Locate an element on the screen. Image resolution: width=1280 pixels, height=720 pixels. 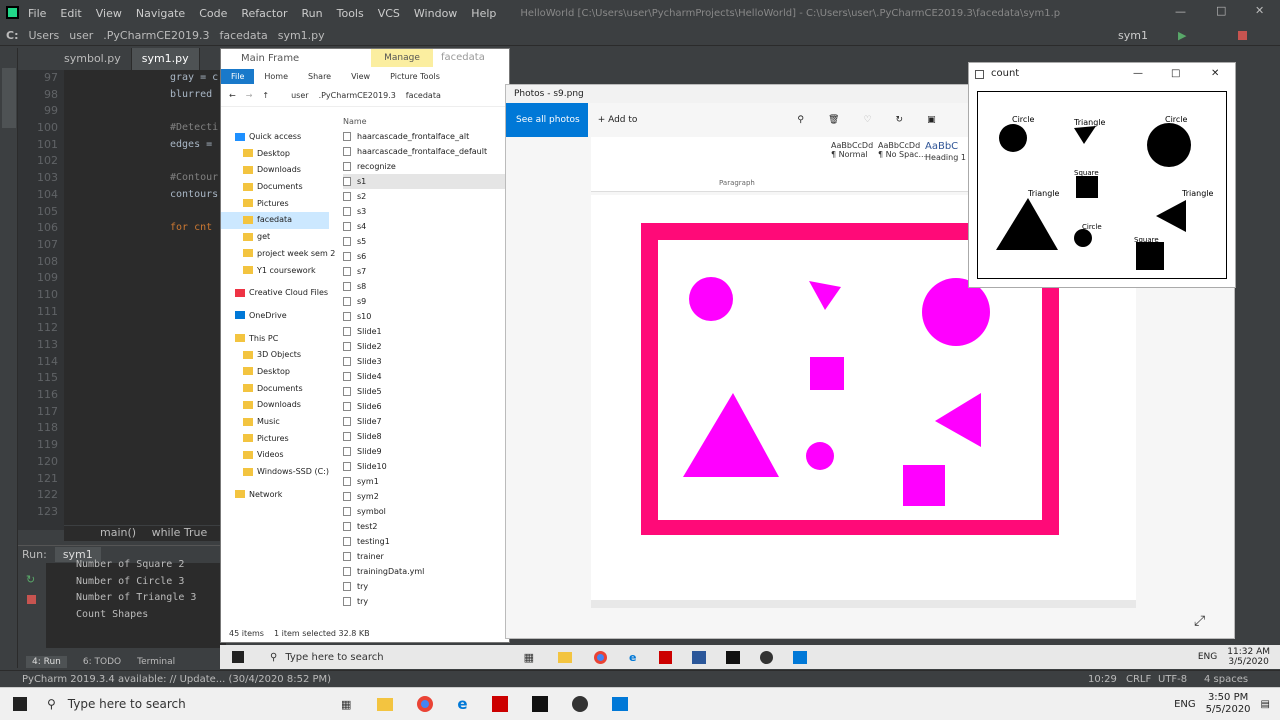
crumb-user: user is located at coordinates (81, 35).